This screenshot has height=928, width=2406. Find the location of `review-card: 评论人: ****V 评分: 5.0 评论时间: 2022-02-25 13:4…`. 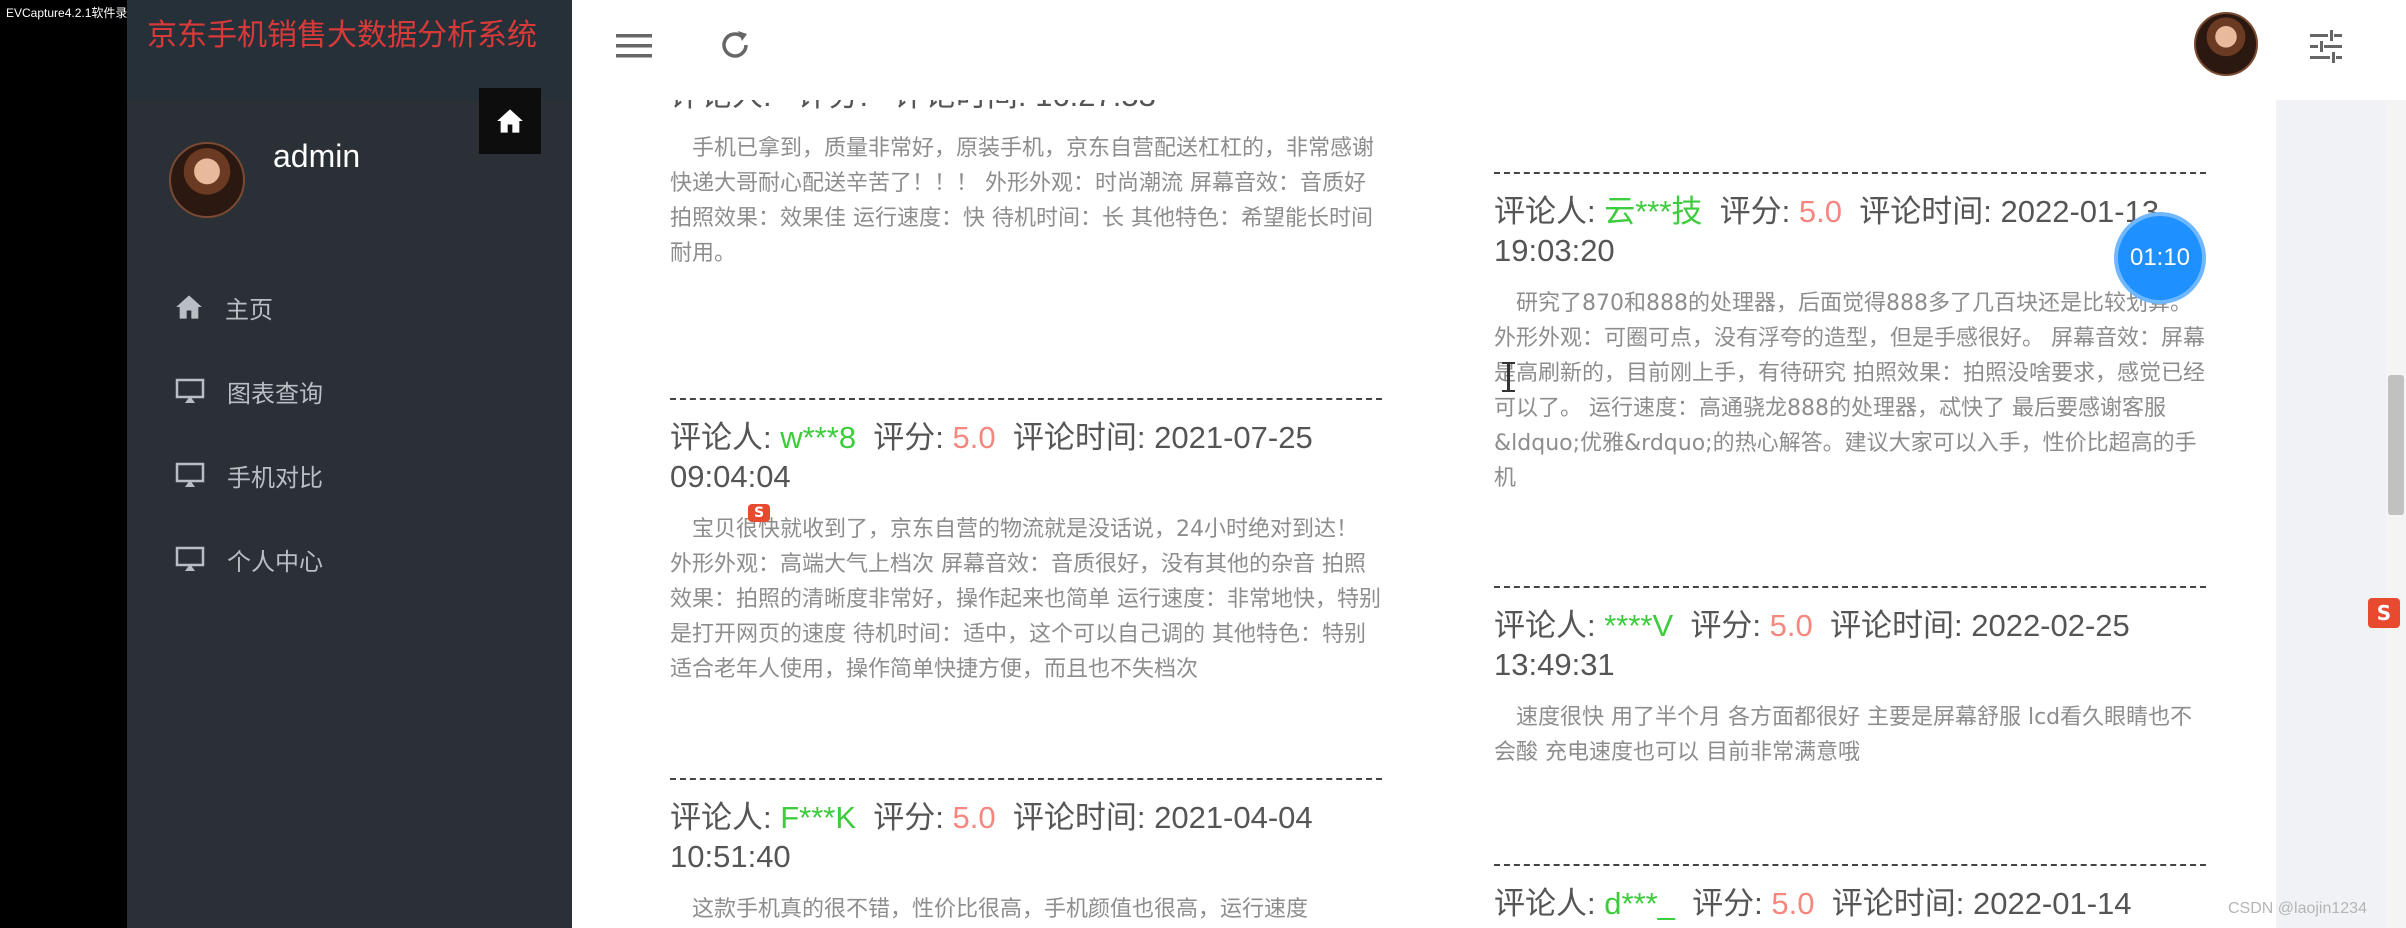

review-card: 评论人: ****V 评分: 5.0 评论时间: 2022-02-25 13:4… is located at coordinates (1850, 688).